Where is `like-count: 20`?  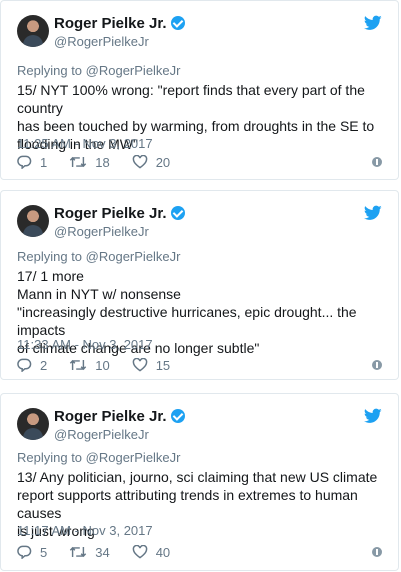 like-count: 20 is located at coordinates (163, 162).